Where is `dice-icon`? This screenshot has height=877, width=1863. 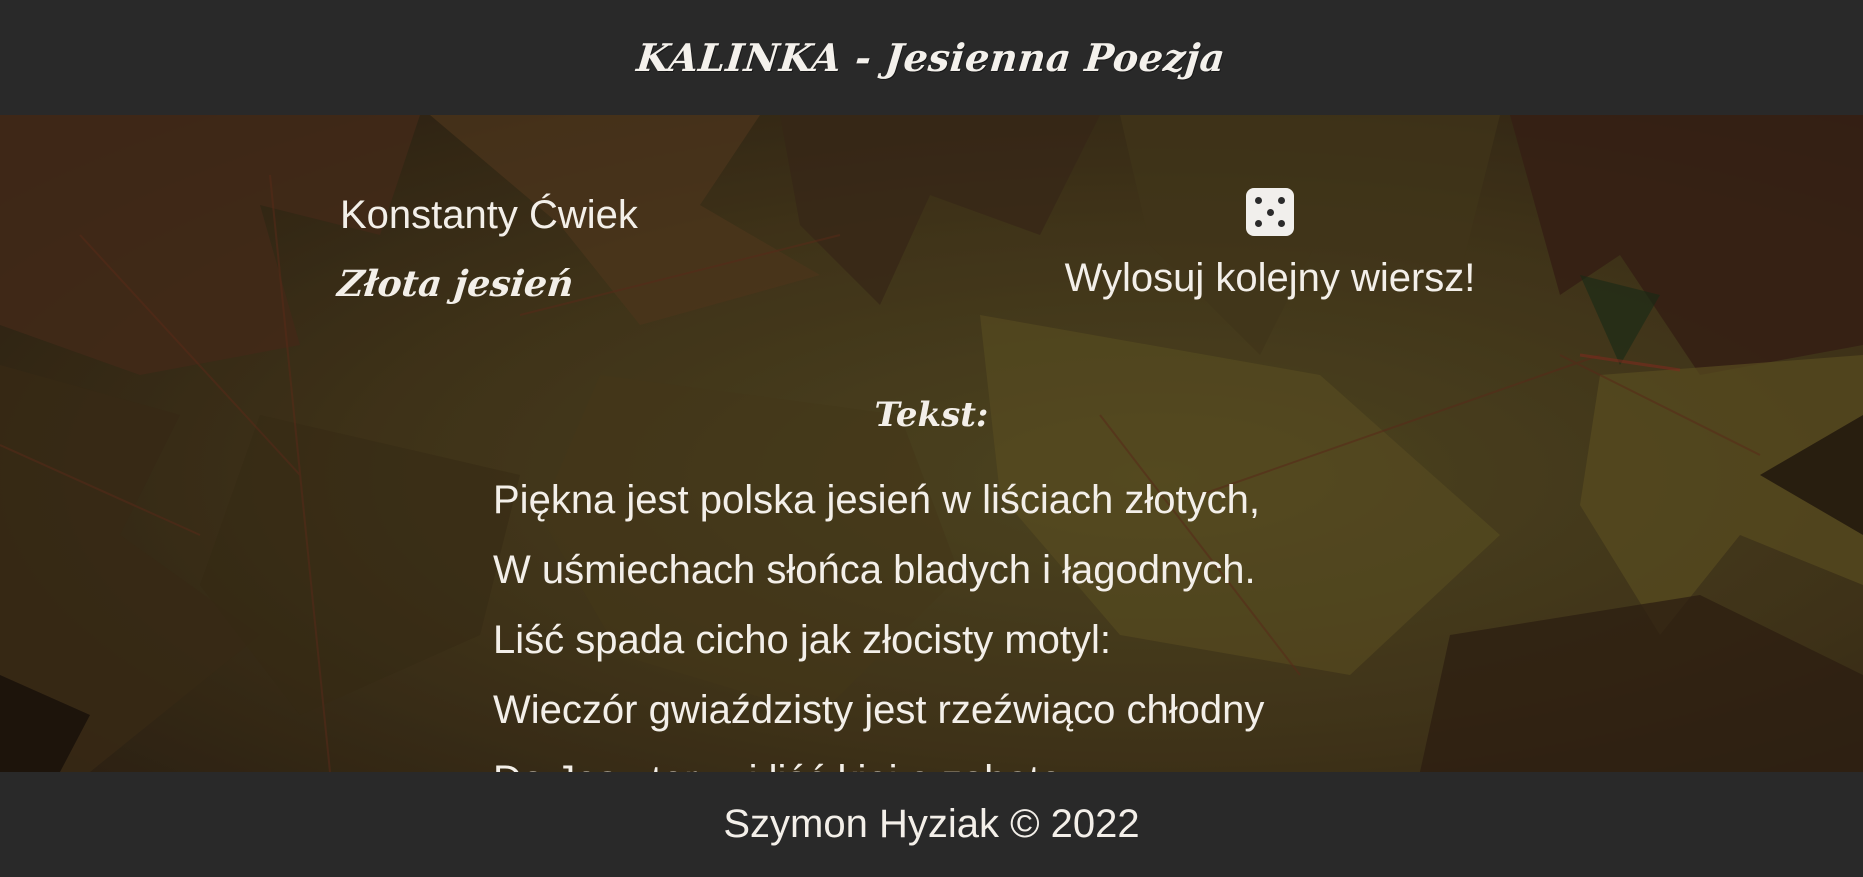
dice-icon is located at coordinates (1270, 212).